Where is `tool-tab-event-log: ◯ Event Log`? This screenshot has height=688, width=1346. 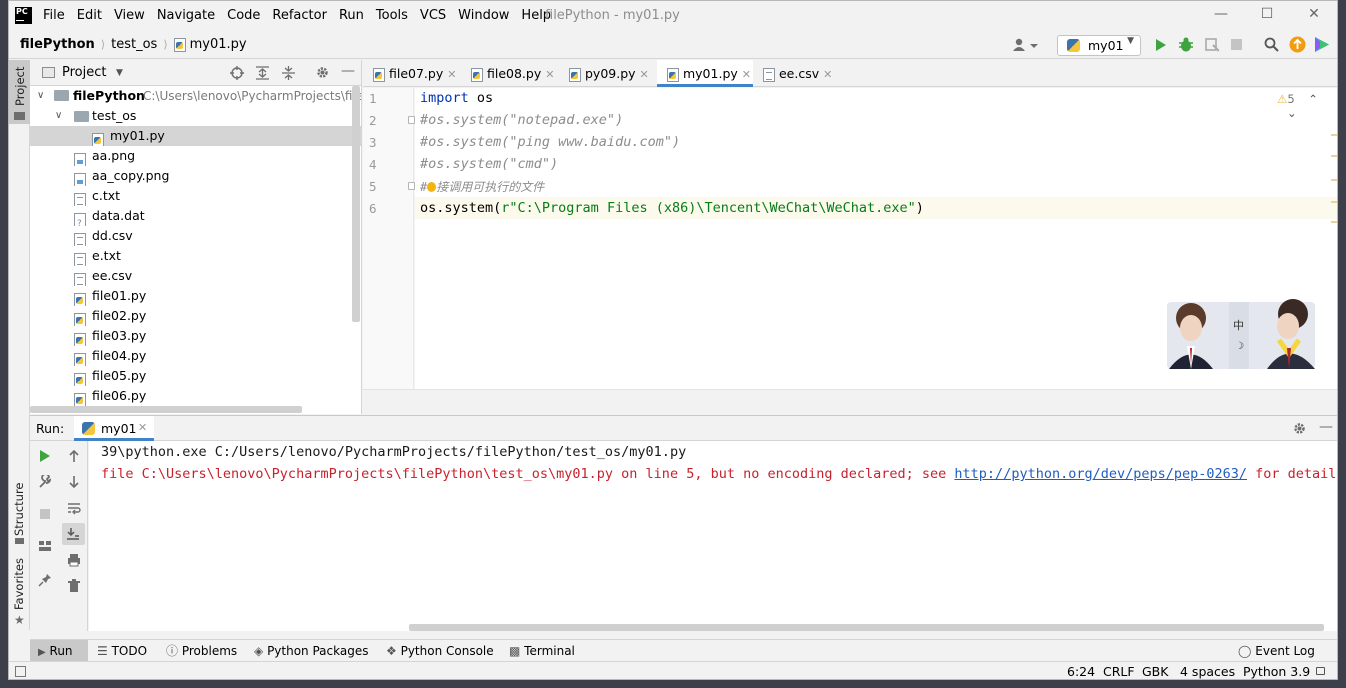 tool-tab-event-log: ◯ Event Log is located at coordinates (1276, 651).